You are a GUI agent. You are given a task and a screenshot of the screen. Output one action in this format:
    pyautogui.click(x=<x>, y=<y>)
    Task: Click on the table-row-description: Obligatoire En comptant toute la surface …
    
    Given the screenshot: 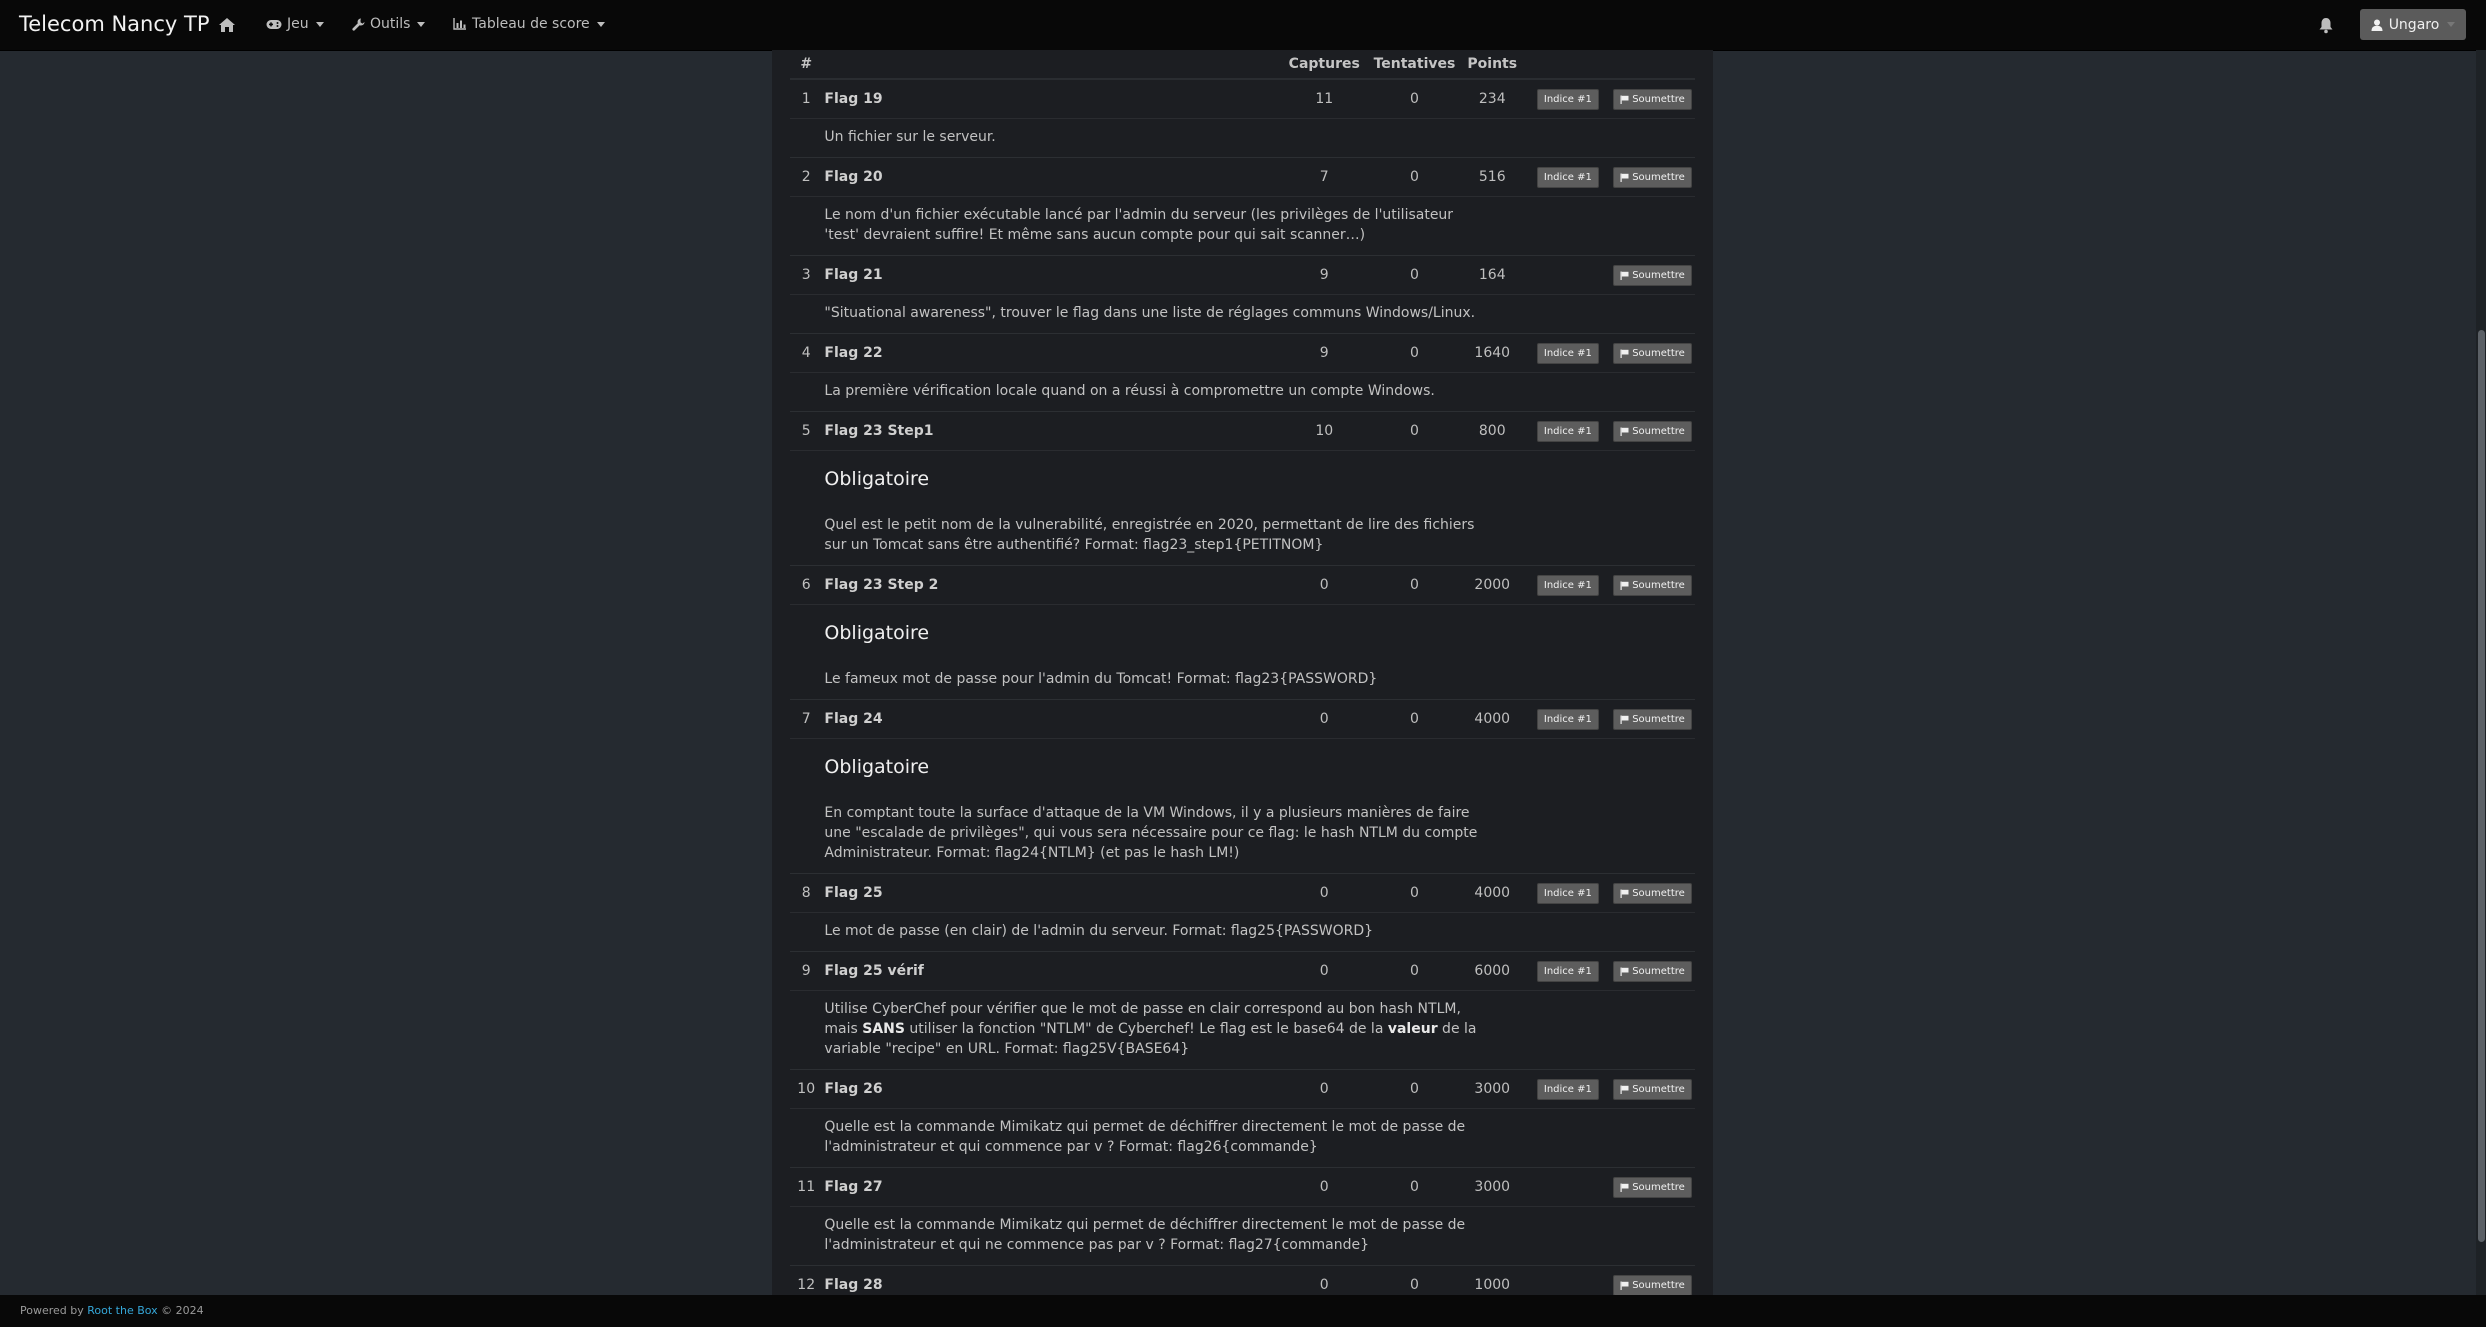 What is the action you would take?
    pyautogui.click(x=1242, y=806)
    